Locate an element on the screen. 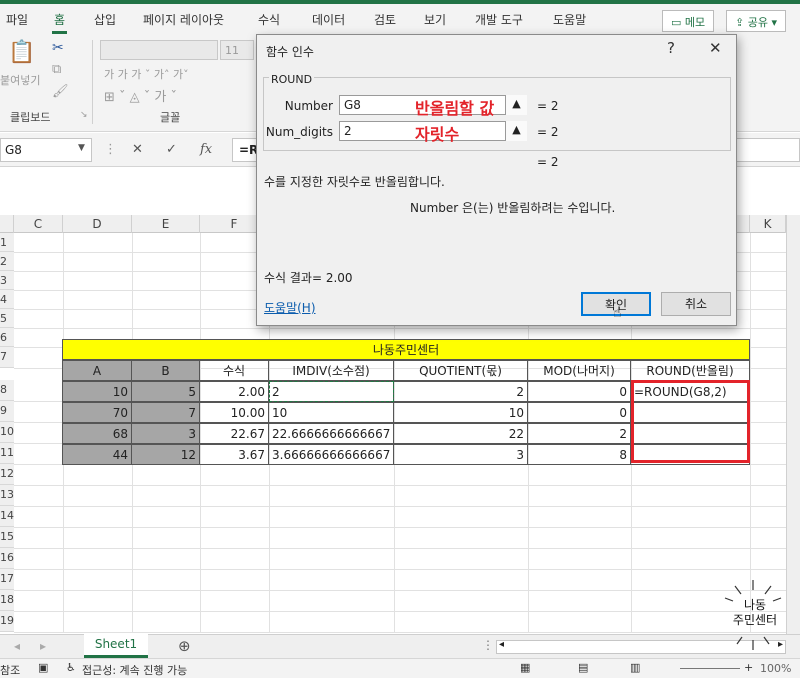  table-cell: 10.00 is located at coordinates (234, 412).